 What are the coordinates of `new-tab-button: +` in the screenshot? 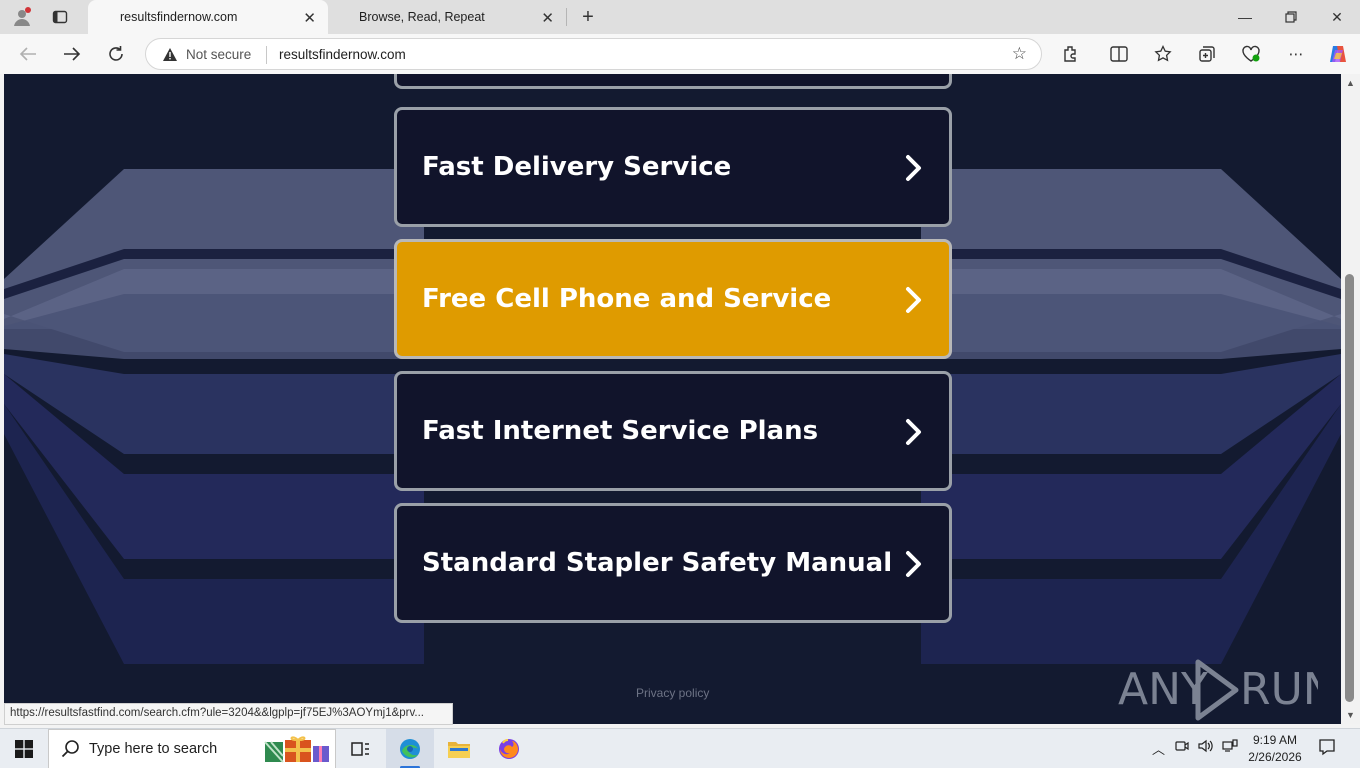 It's located at (588, 17).